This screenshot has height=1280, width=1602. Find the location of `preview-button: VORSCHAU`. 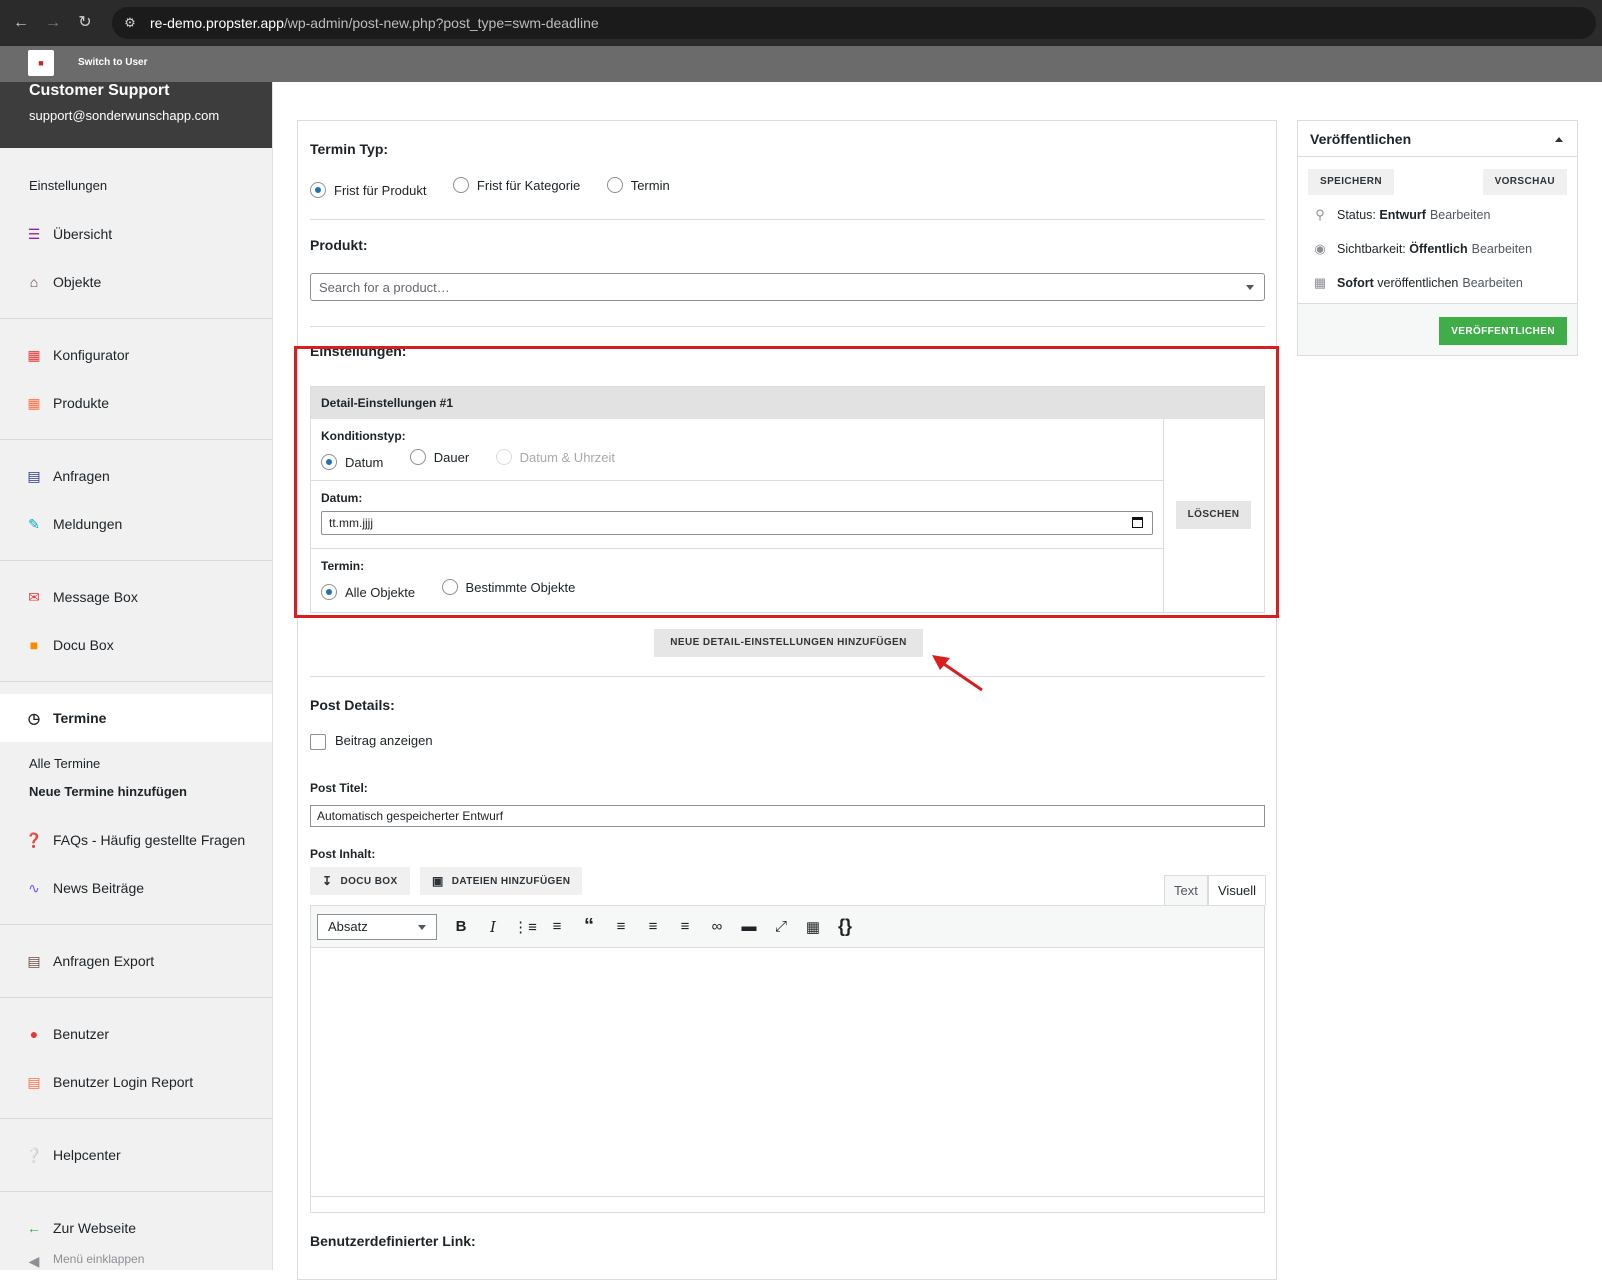

preview-button: VORSCHAU is located at coordinates (1524, 182).